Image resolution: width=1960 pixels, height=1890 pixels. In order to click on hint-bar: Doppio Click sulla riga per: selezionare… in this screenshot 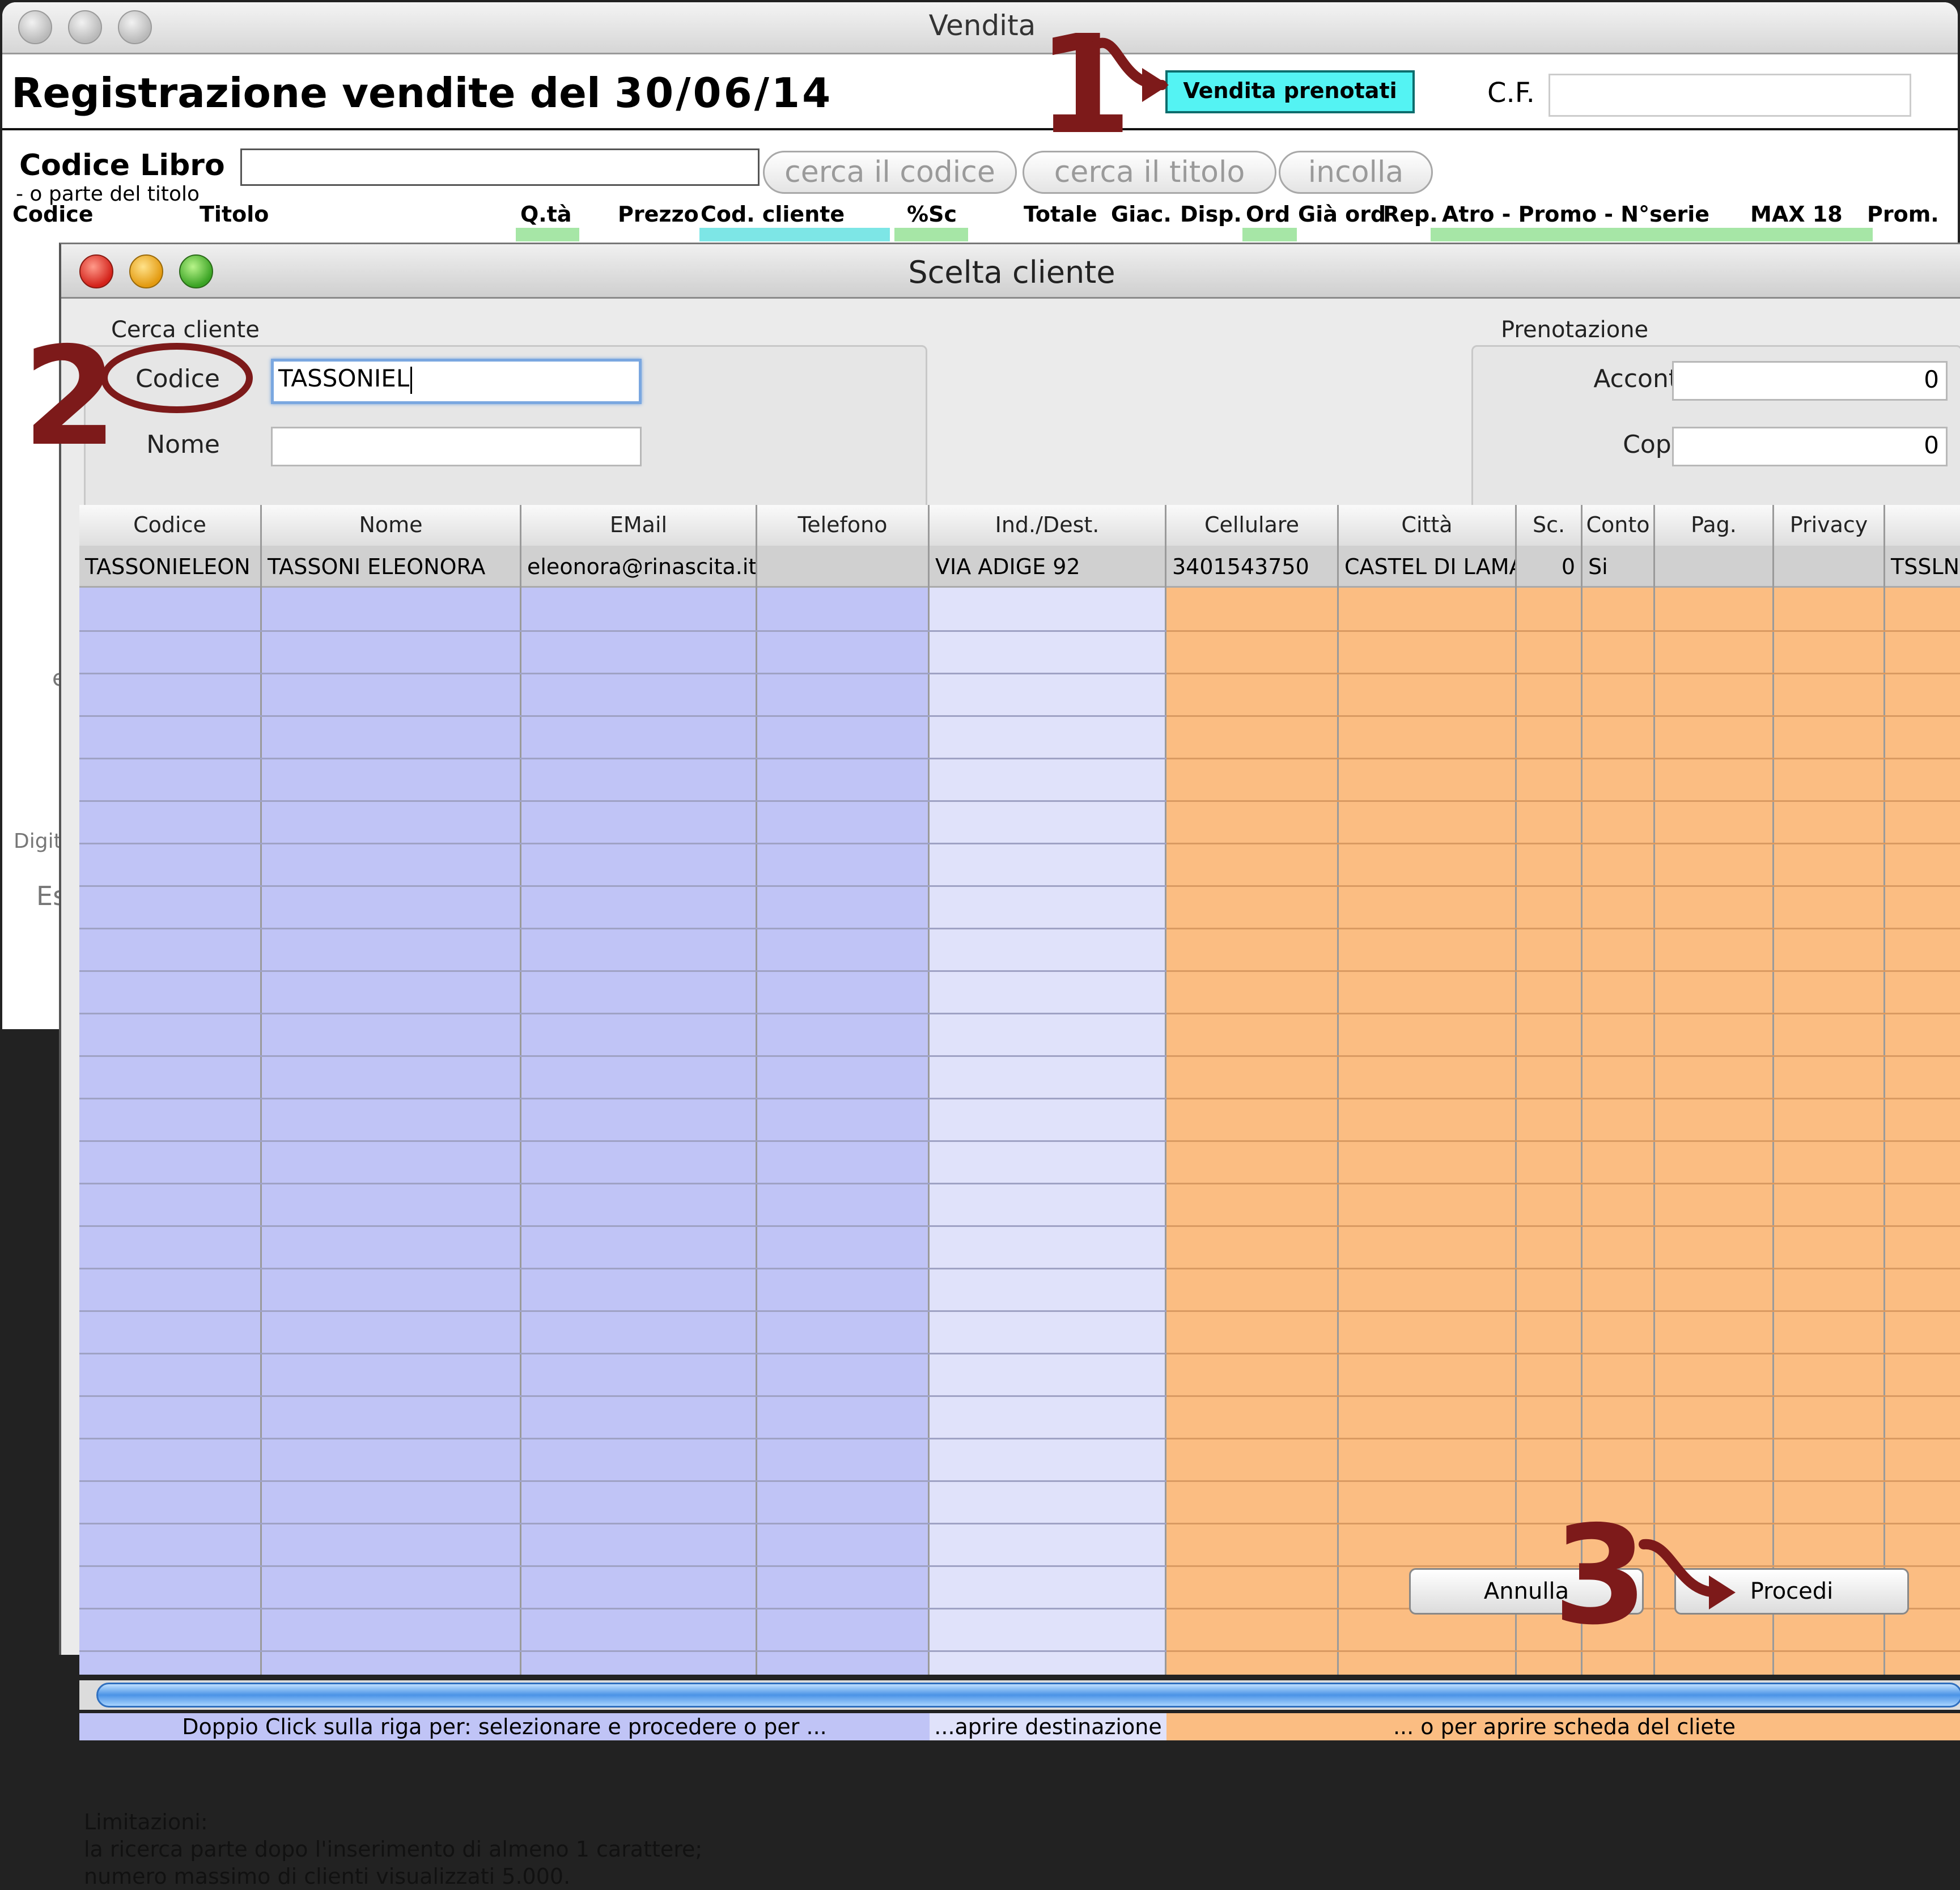, I will do `click(1019, 1727)`.